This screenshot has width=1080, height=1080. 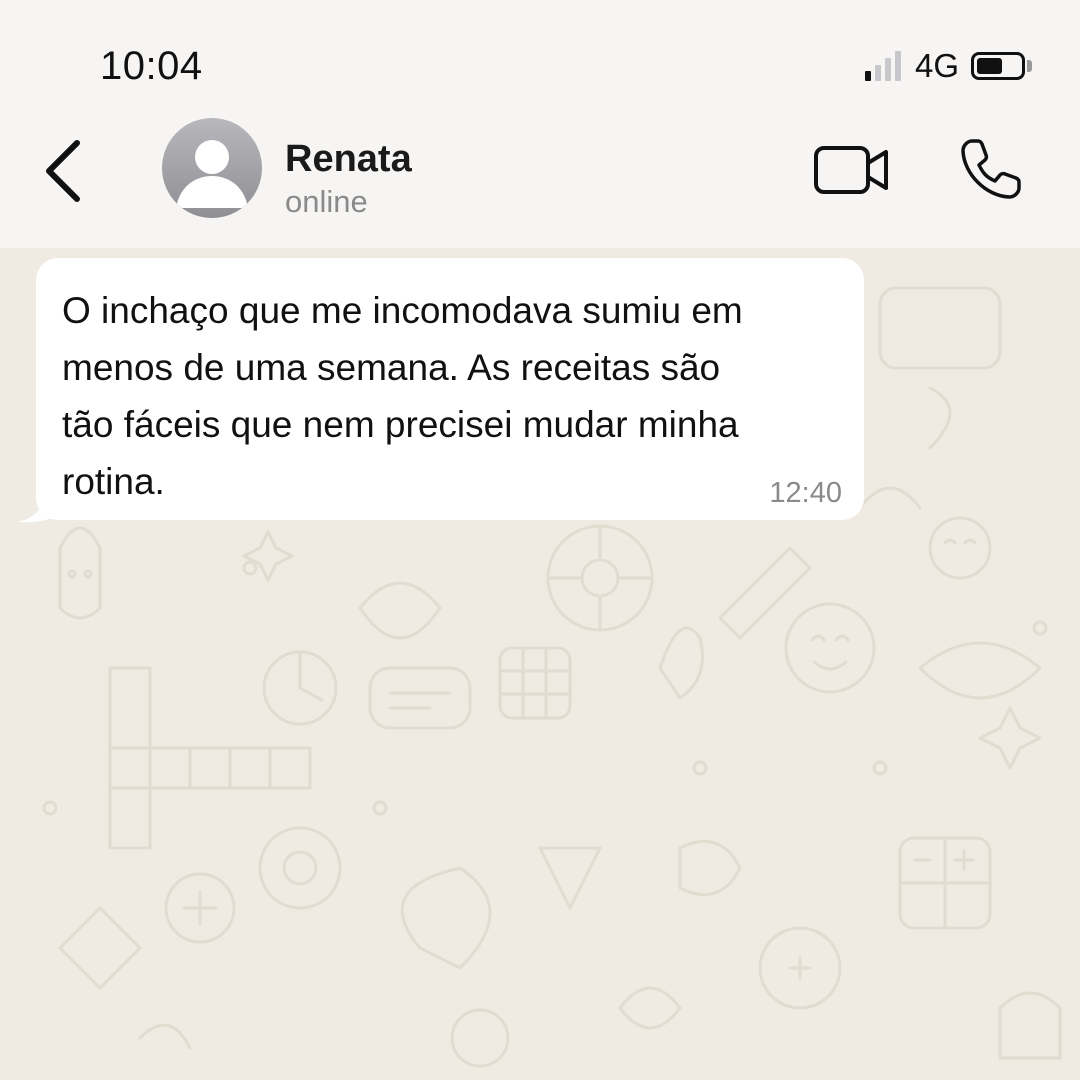 I want to click on video-camera-icon, so click(x=851, y=170).